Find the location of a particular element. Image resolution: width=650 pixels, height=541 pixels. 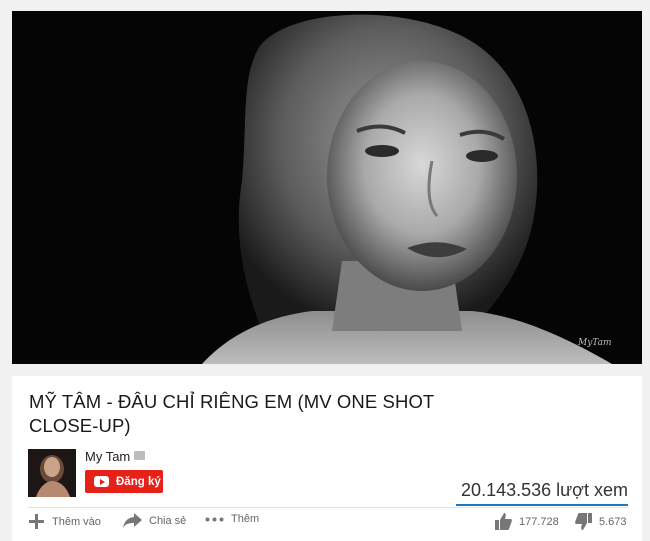

channel-avatar is located at coordinates (52, 473).